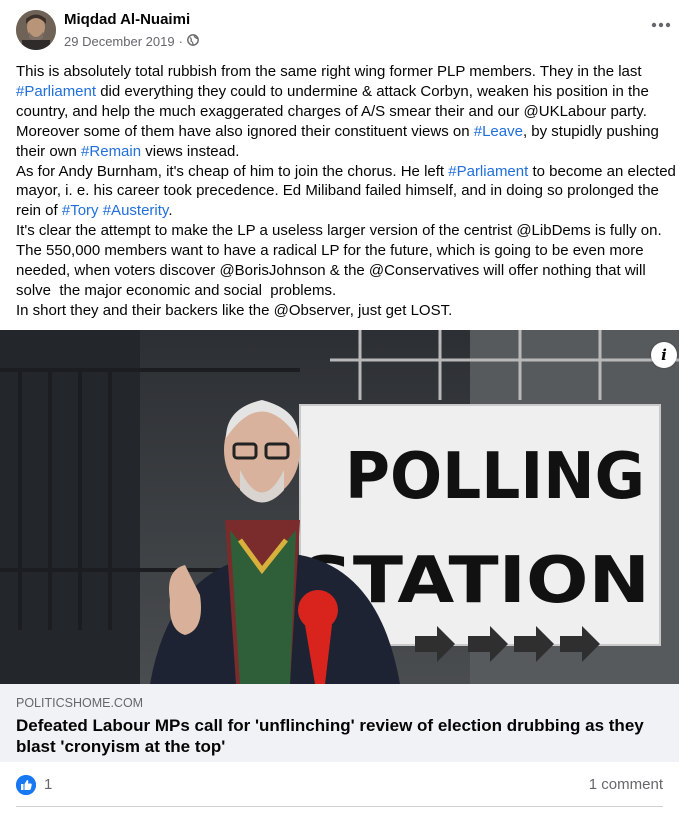 The width and height of the screenshot is (691, 814). Describe the element at coordinates (119, 41) in the screenshot. I see `post-date: 29 December 2019` at that location.